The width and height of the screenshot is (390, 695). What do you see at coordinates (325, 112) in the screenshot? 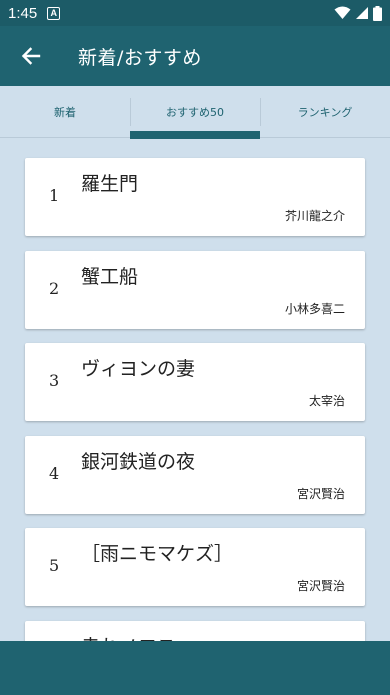
I see `tab-ranking: ランキング` at bounding box center [325, 112].